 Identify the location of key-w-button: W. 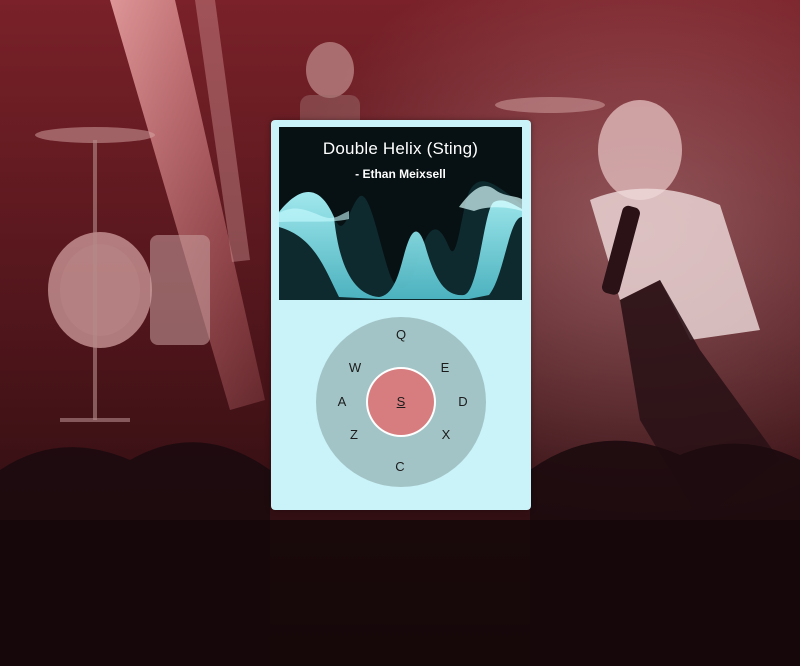
(355, 368).